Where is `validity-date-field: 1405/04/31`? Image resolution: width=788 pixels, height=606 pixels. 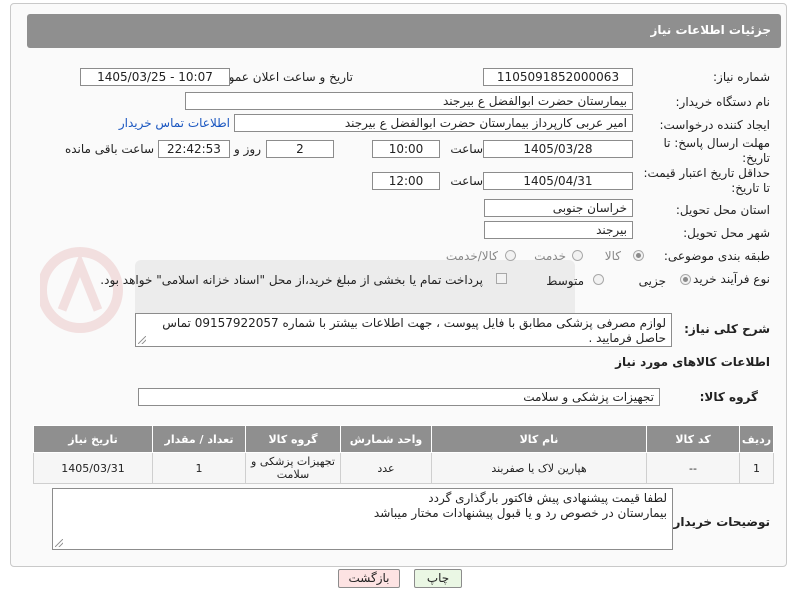 validity-date-field: 1405/04/31 is located at coordinates (558, 181).